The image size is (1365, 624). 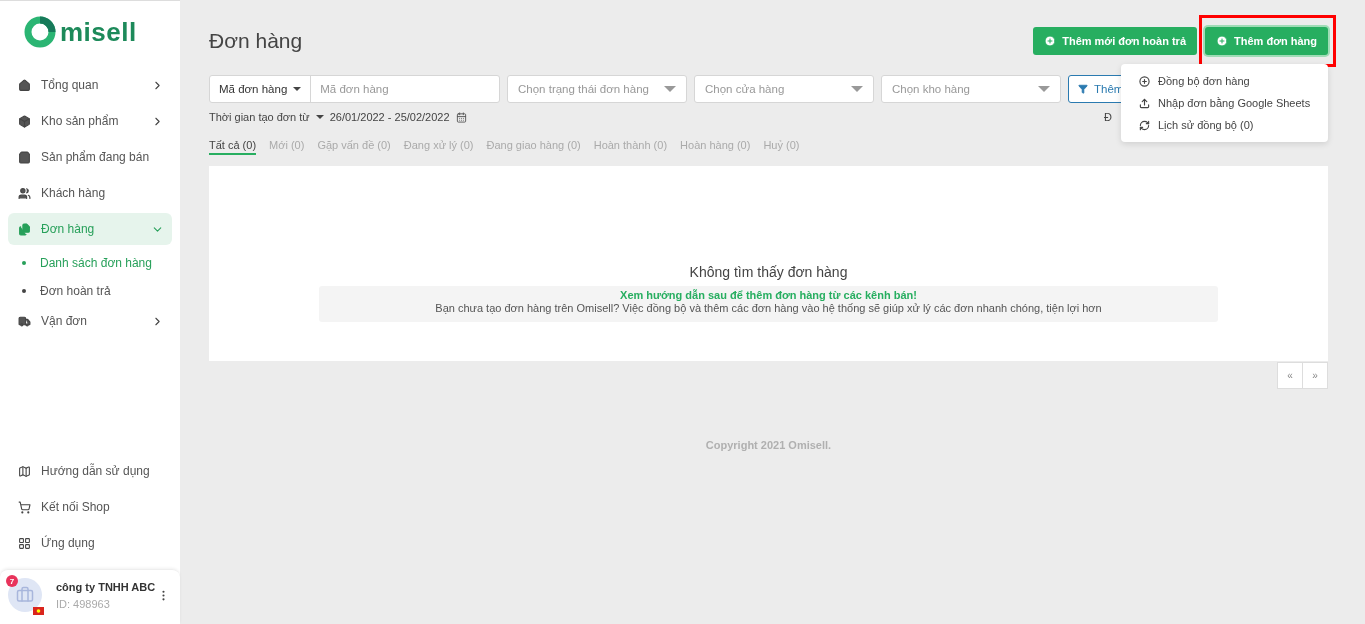 I want to click on menu-item: Lịch sử đồng bộ (0), so click(x=1224, y=125).